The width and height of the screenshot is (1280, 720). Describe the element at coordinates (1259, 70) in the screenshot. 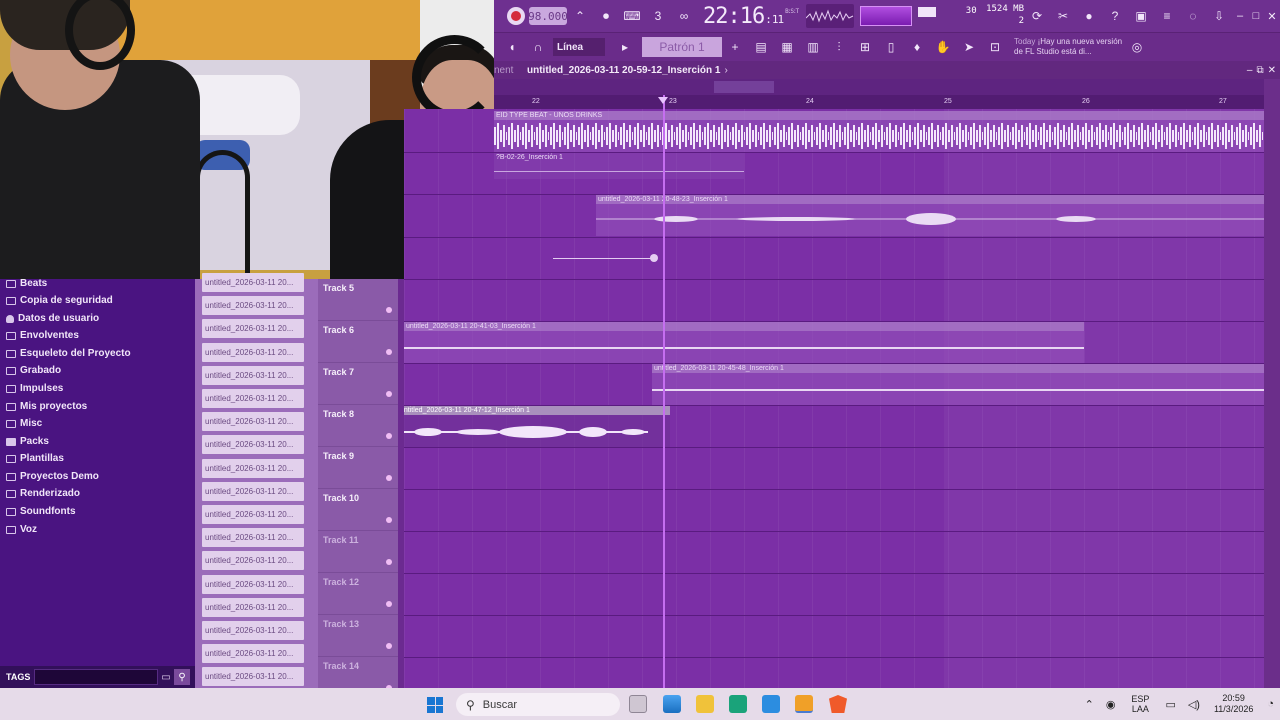

I see `playlist-maximize-icon: ⧉` at that location.